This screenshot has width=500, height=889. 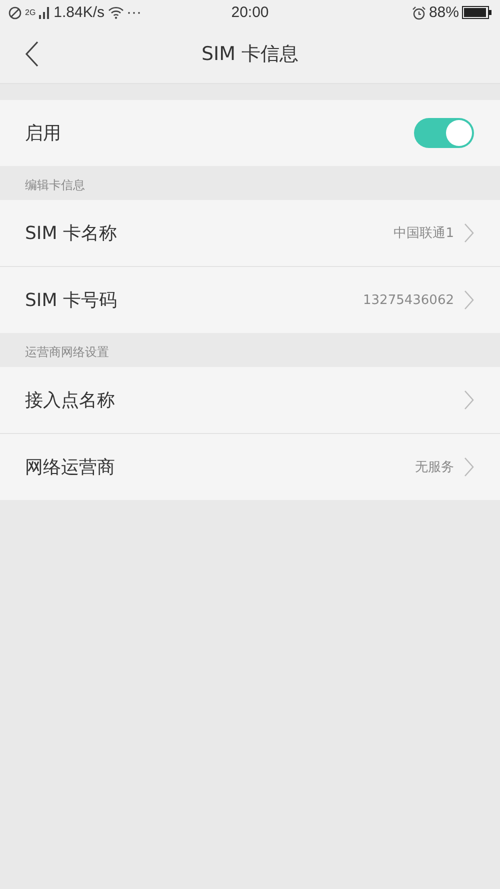 What do you see at coordinates (408, 300) in the screenshot?
I see `setting-value: 13275436062` at bounding box center [408, 300].